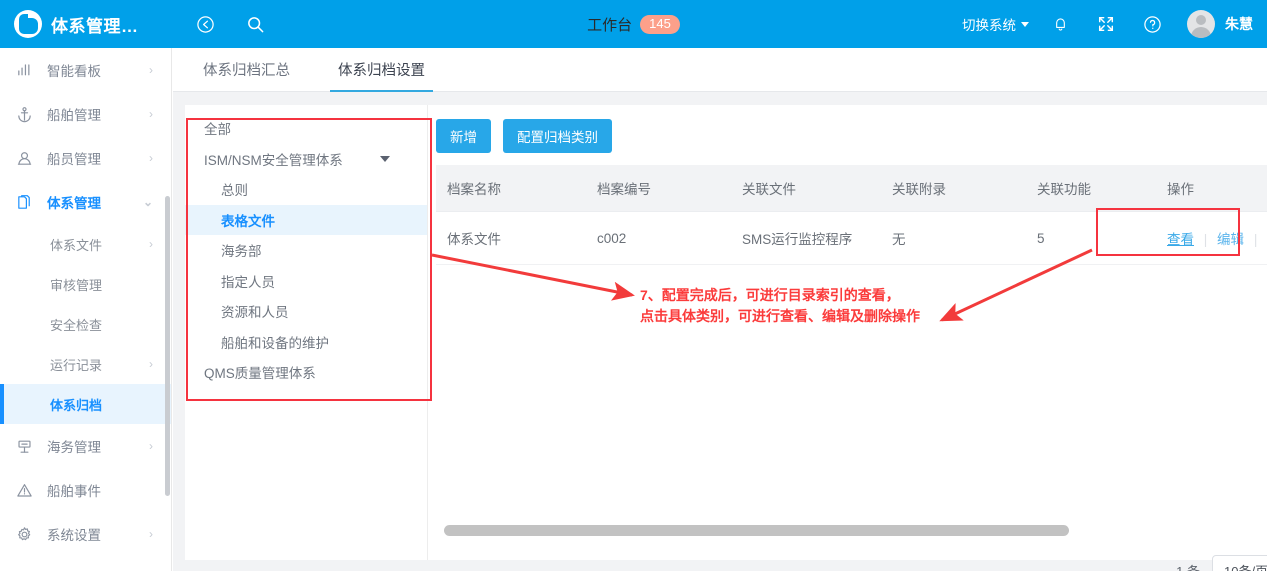  What do you see at coordinates (85, 404) in the screenshot?
I see `sidebar-item-system-archive: 体系归档` at bounding box center [85, 404].